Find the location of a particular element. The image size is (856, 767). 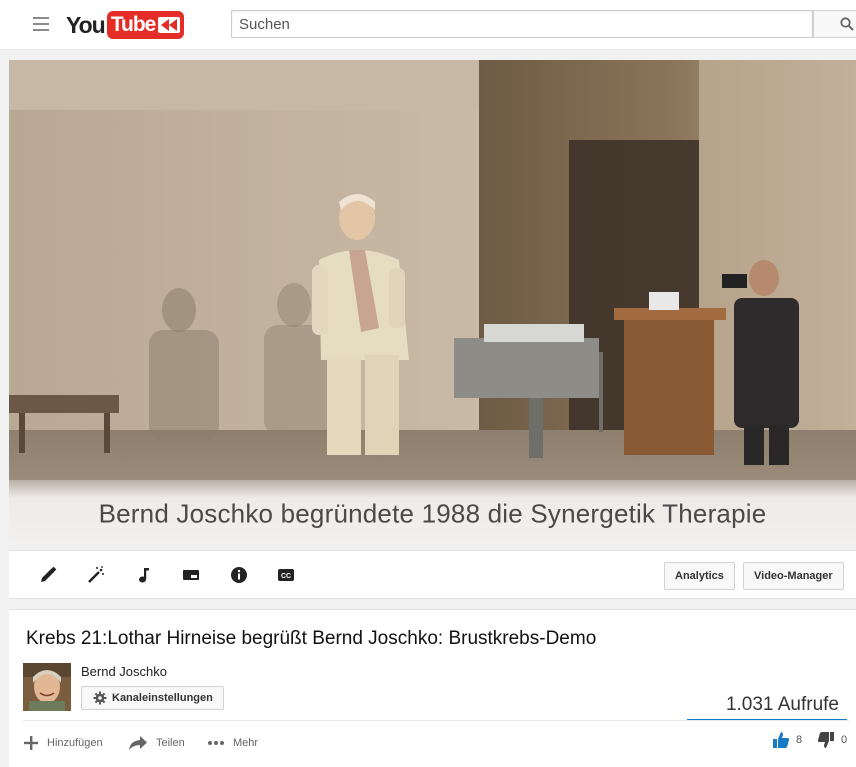

youtube-logo: You Tube is located at coordinates (125, 25).